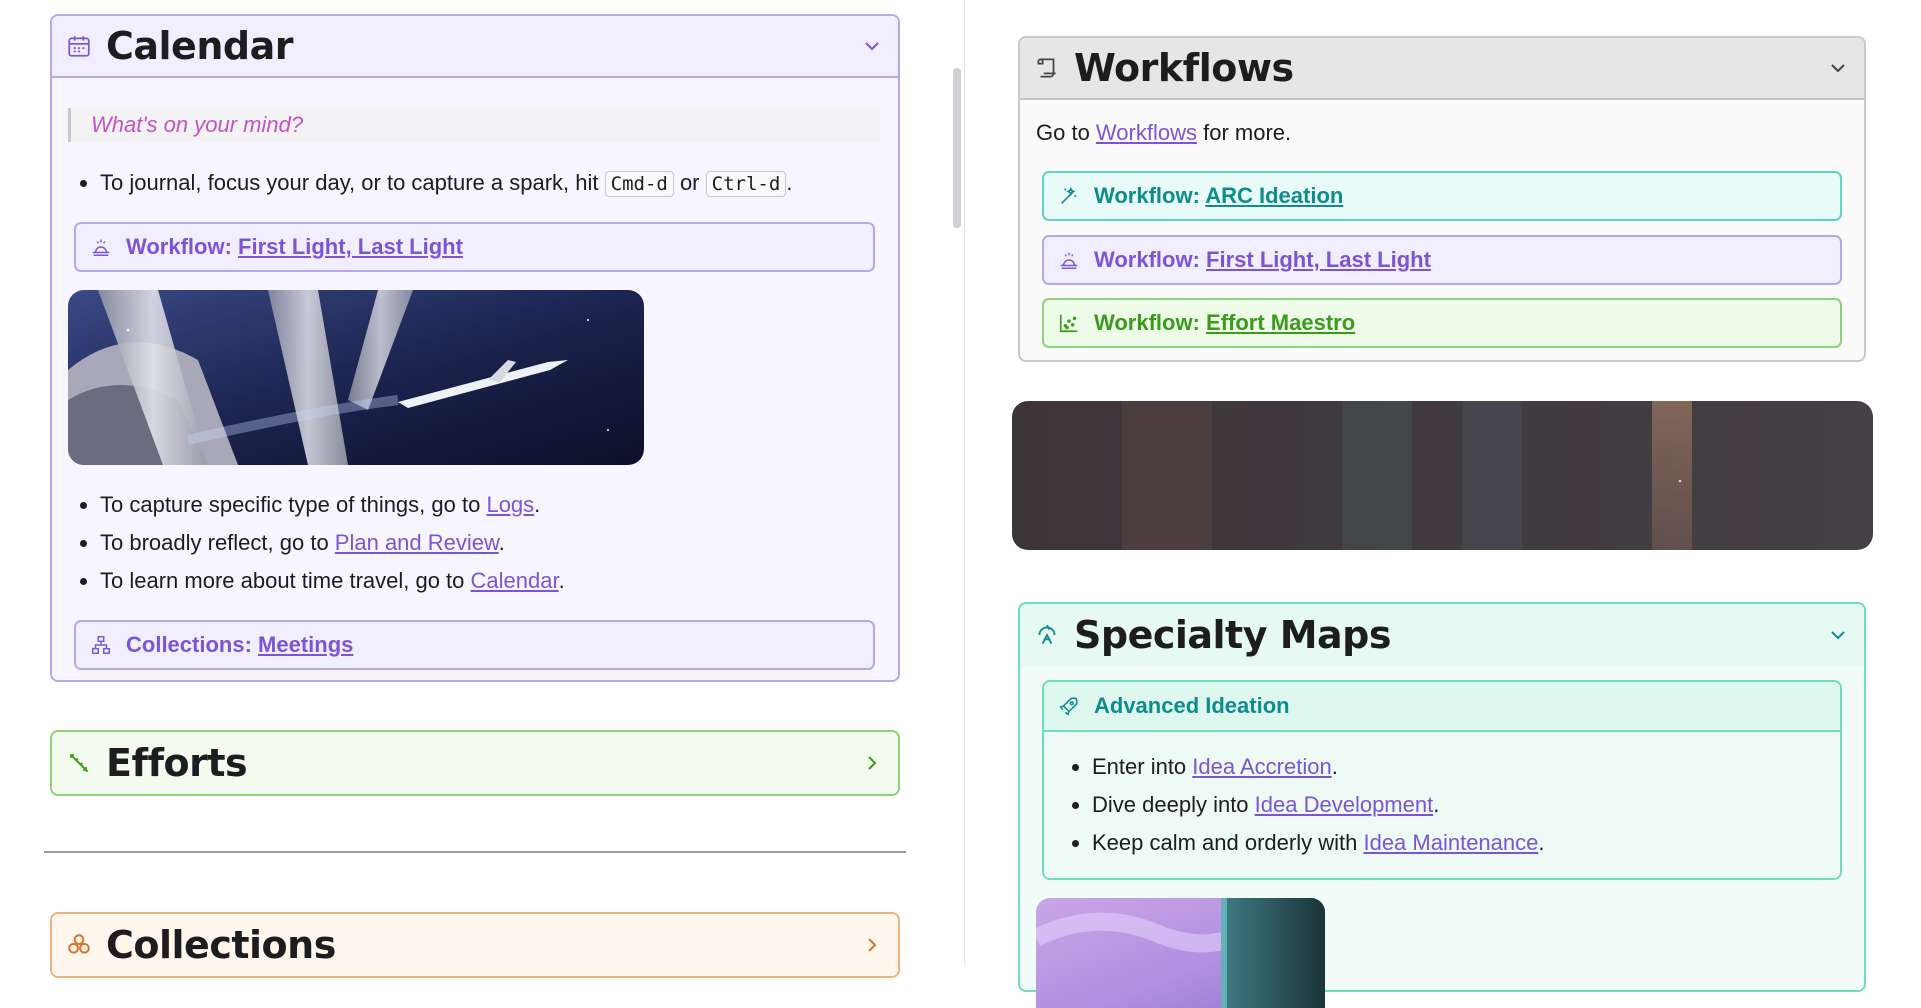 This screenshot has width=1921, height=1008. What do you see at coordinates (1228, 842) in the screenshot?
I see `bullet-text: Keep calm and orderly with` at bounding box center [1228, 842].